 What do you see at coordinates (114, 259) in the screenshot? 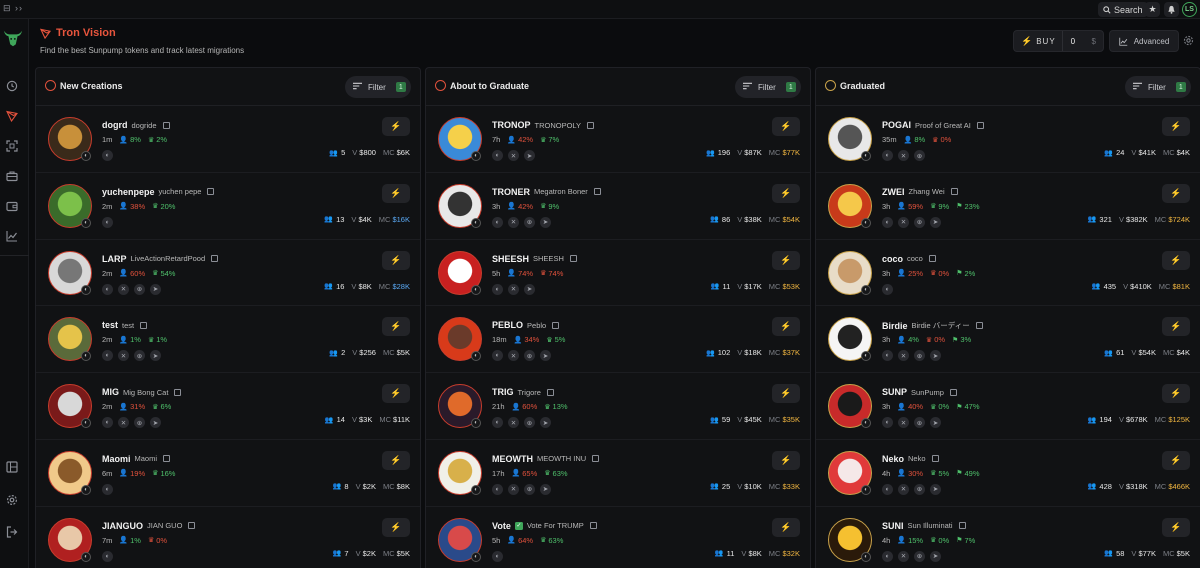
I see `token-ticker: LARP` at bounding box center [114, 259].